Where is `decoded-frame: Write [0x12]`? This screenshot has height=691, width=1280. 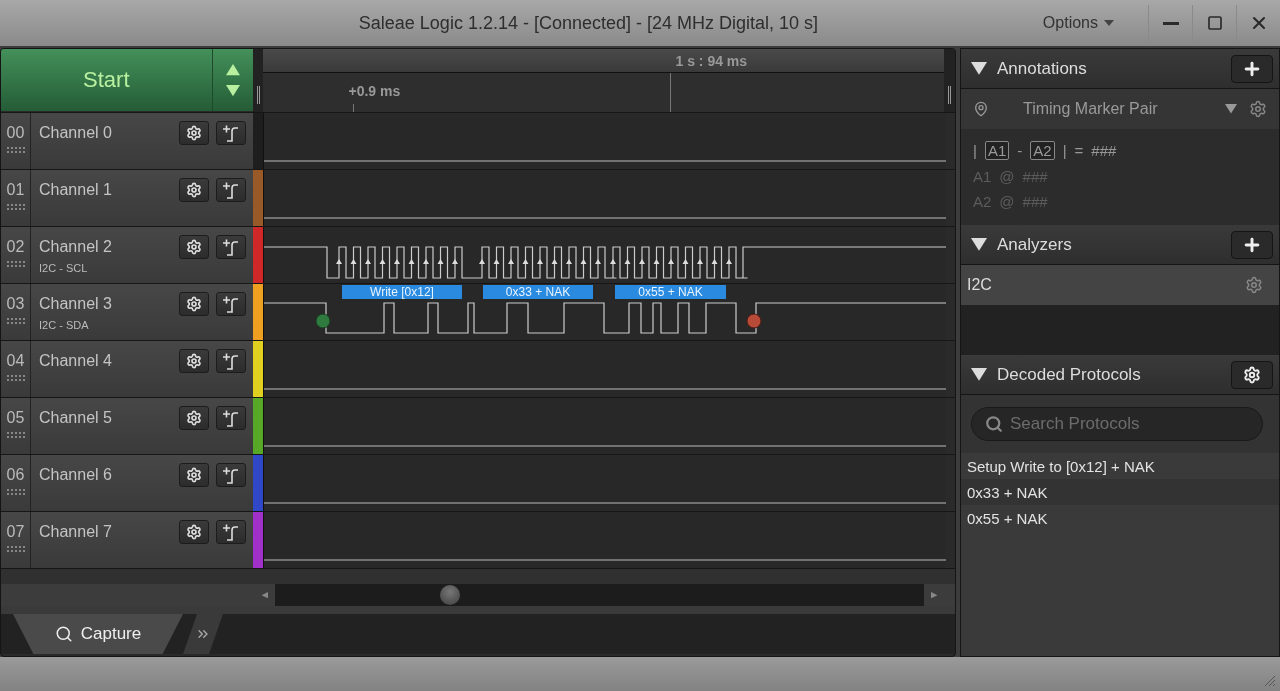 decoded-frame: Write [0x12] is located at coordinates (402, 292).